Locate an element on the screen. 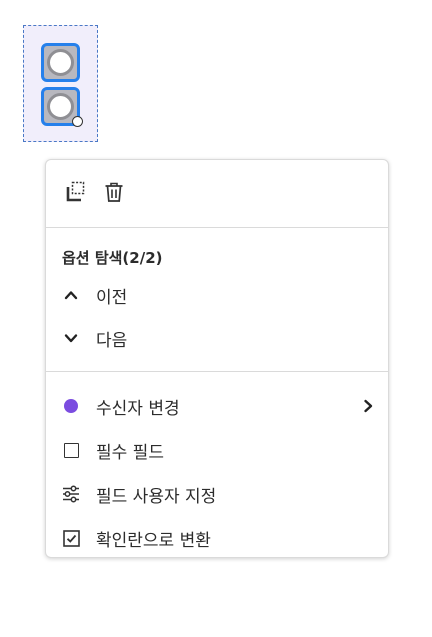 The height and width of the screenshot is (637, 432). menu-toolbar is located at coordinates (217, 193).